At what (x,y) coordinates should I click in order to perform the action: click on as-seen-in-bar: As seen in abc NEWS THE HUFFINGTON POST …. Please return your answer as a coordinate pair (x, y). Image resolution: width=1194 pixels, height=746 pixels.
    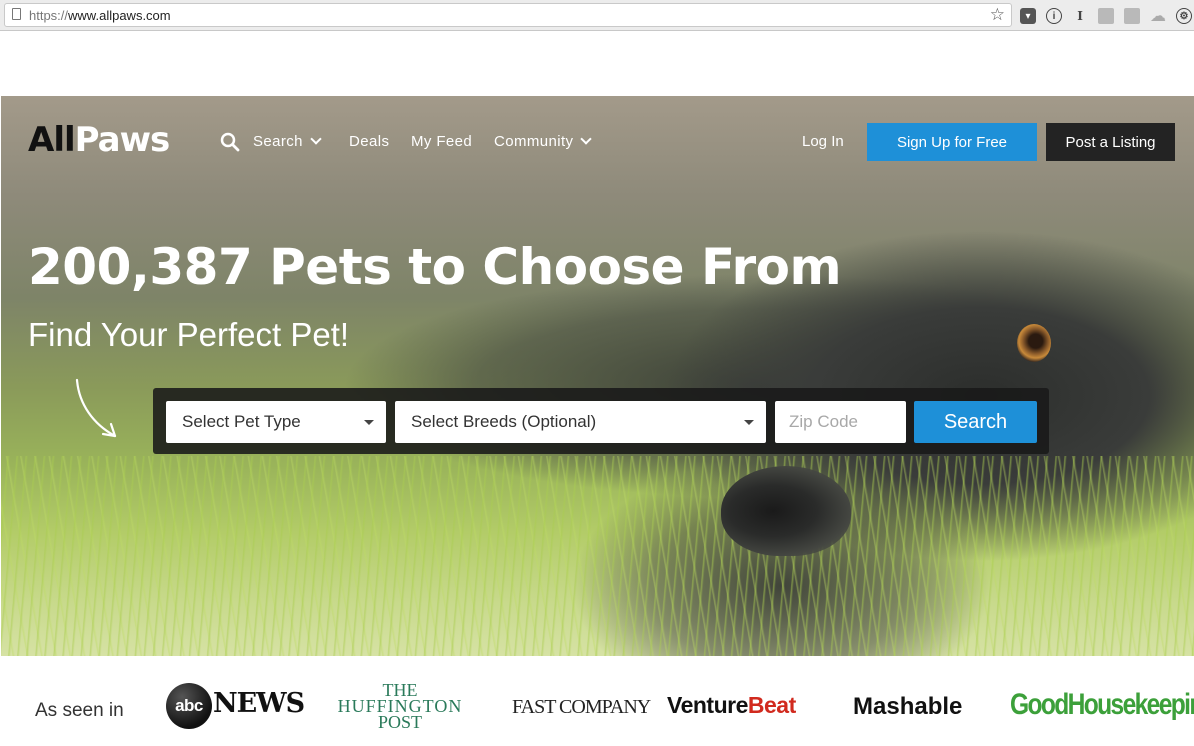
    Looking at the image, I should click on (597, 701).